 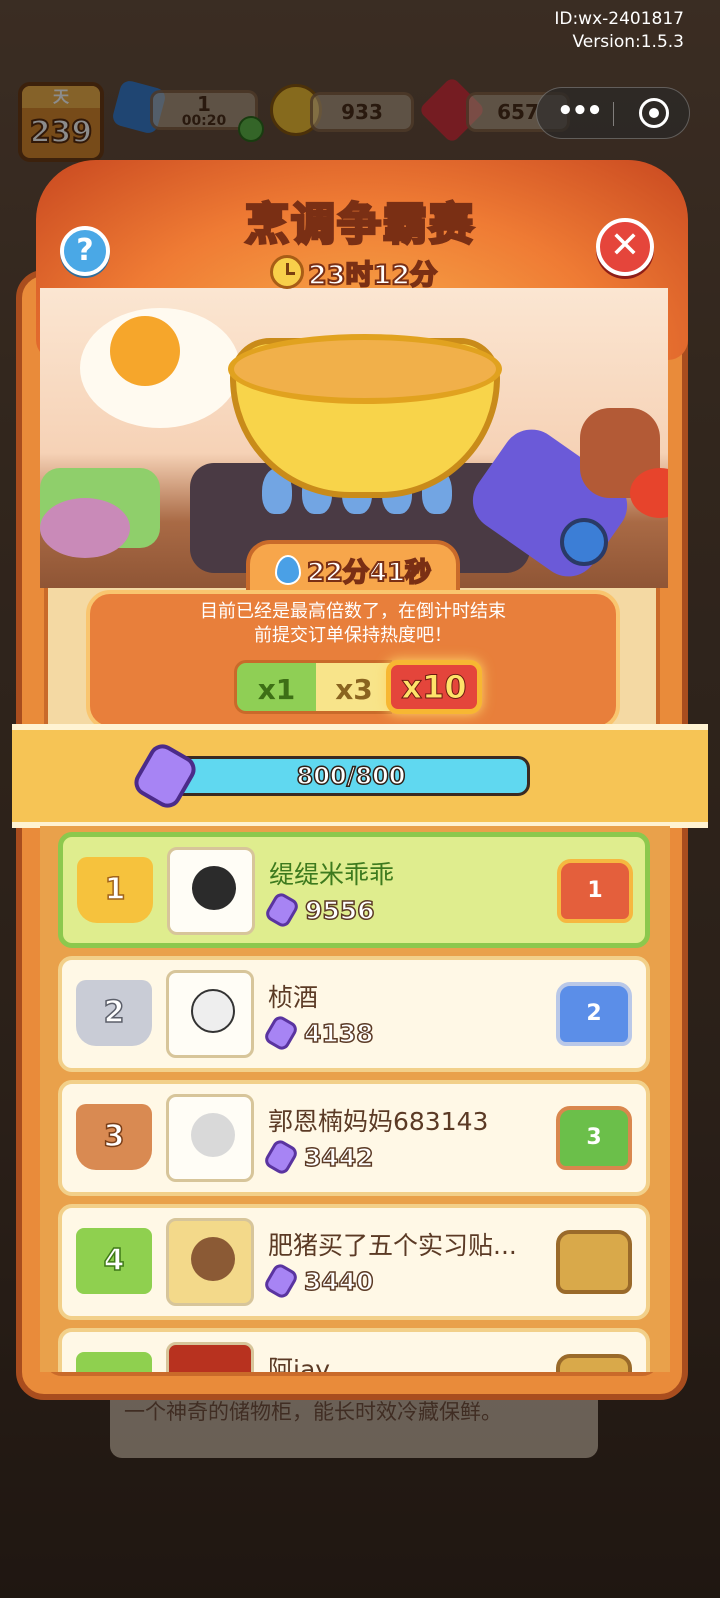 What do you see at coordinates (378, 1121) in the screenshot?
I see `player-name: 郭恩楠妈妈683143` at bounding box center [378, 1121].